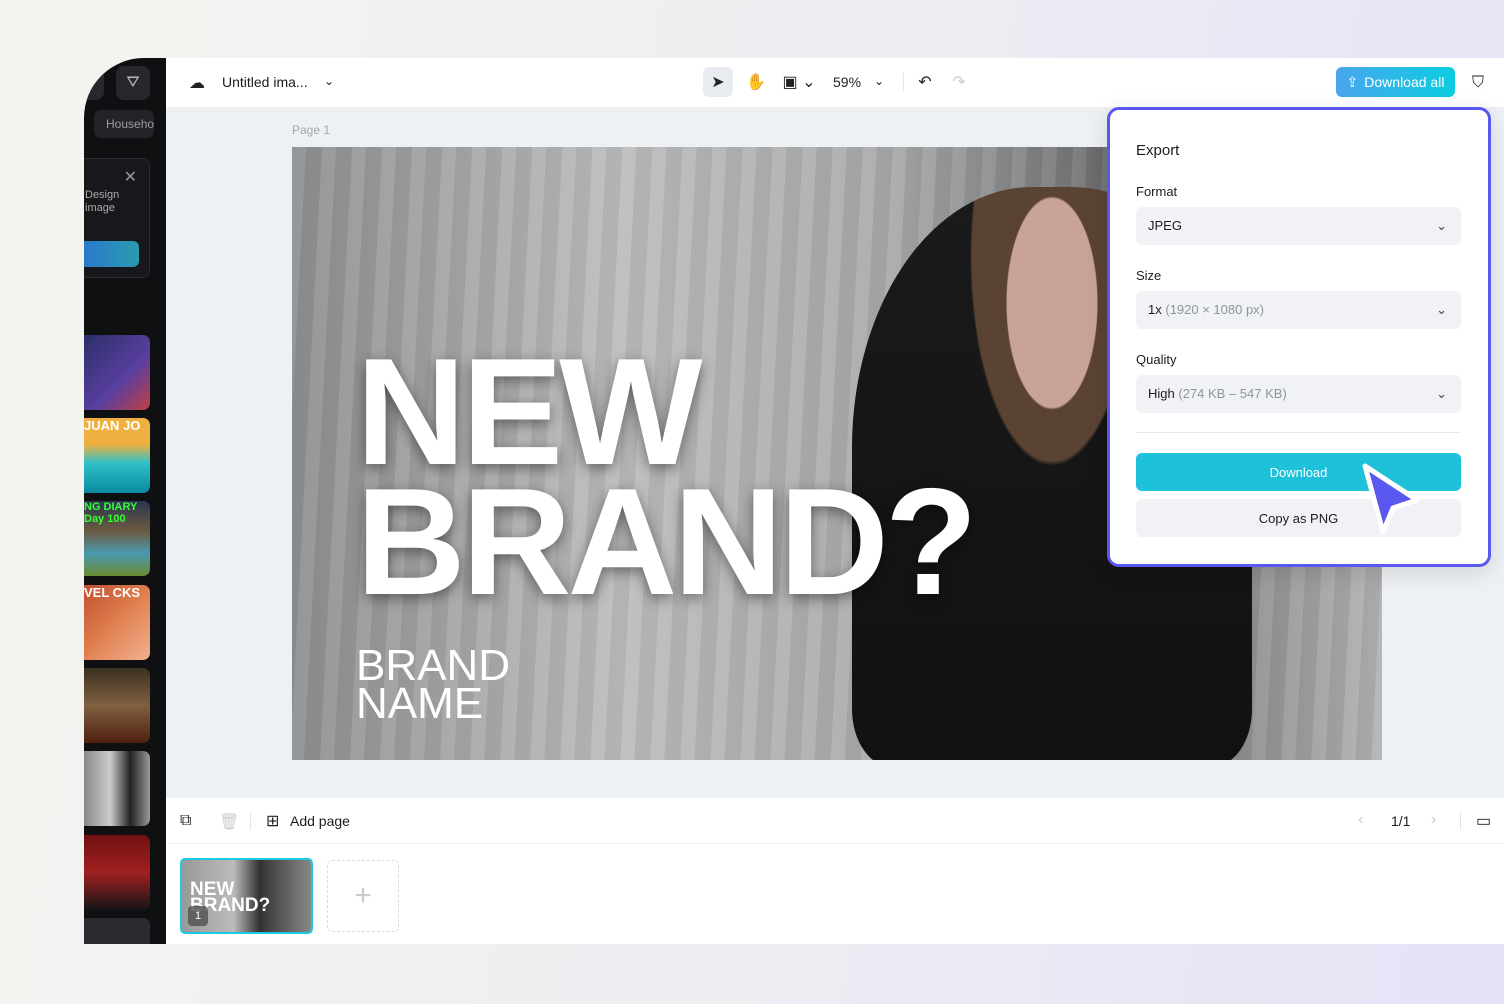  I want to click on format-value: JPEG, so click(1165, 225).